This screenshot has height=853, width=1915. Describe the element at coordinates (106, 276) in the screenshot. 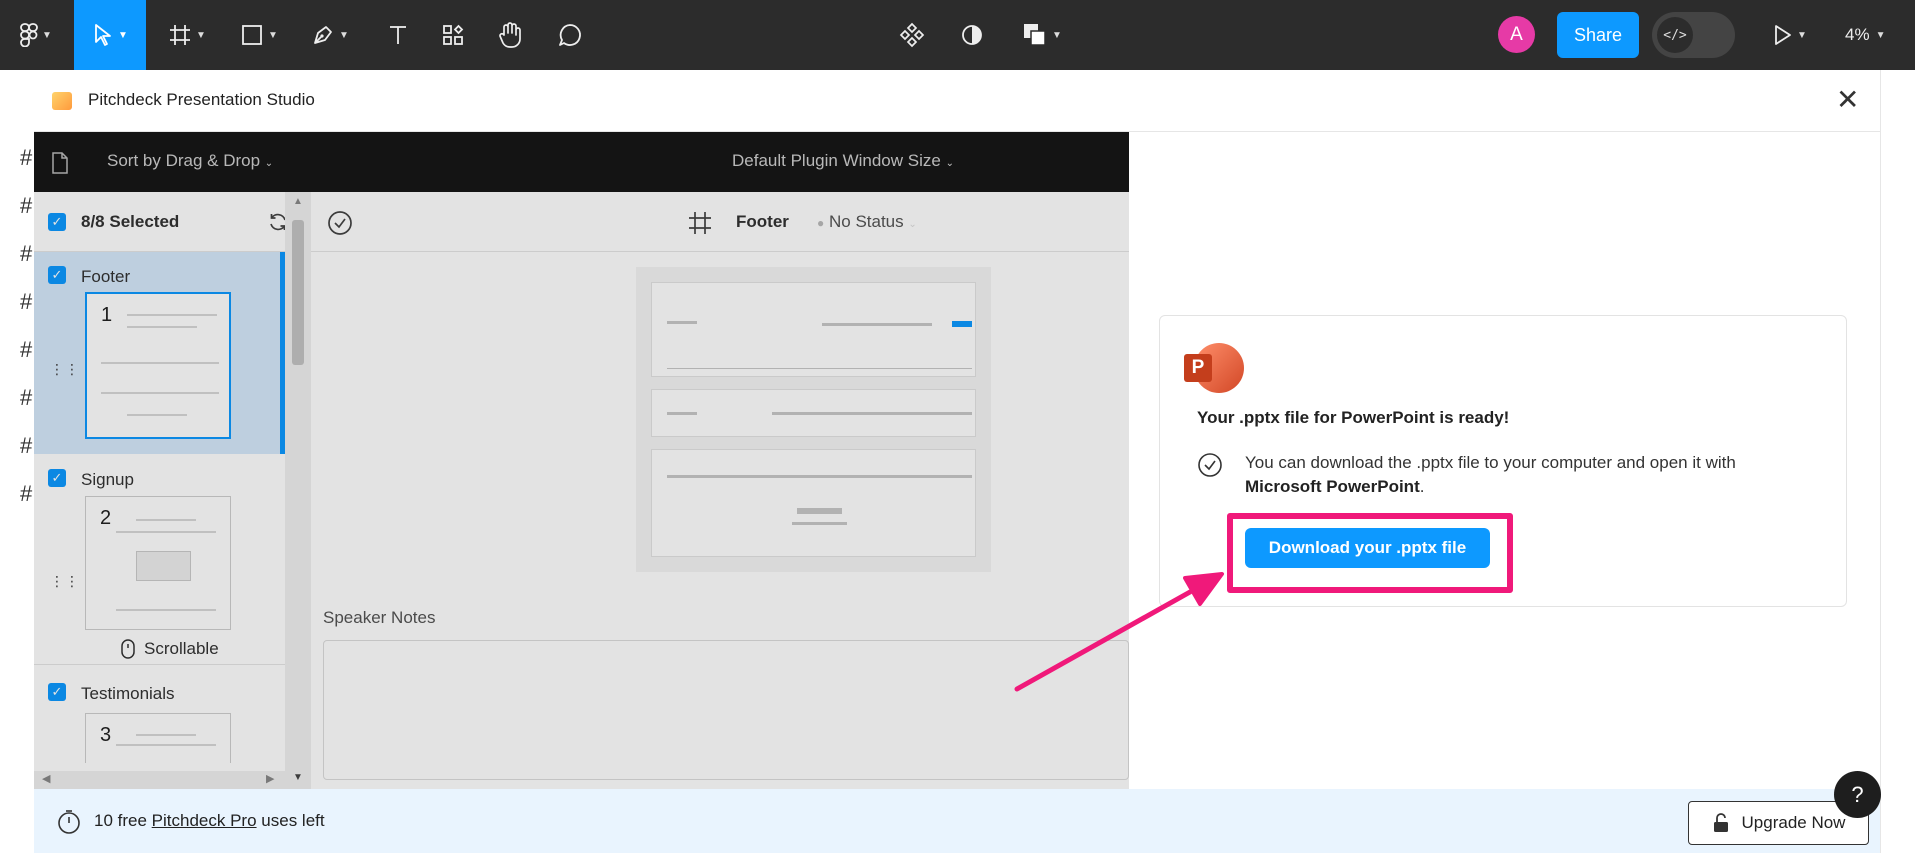

I see `slide-name: Footer` at that location.